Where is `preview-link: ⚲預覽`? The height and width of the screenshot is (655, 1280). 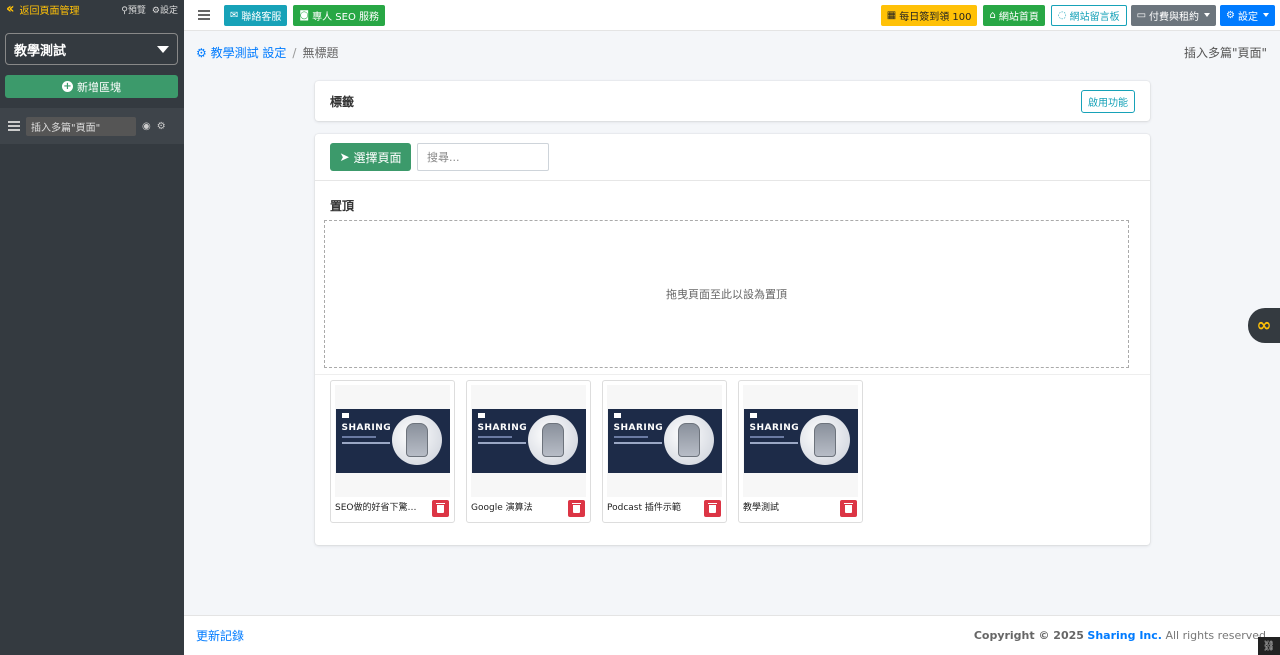 preview-link: ⚲預覽 is located at coordinates (133, 9).